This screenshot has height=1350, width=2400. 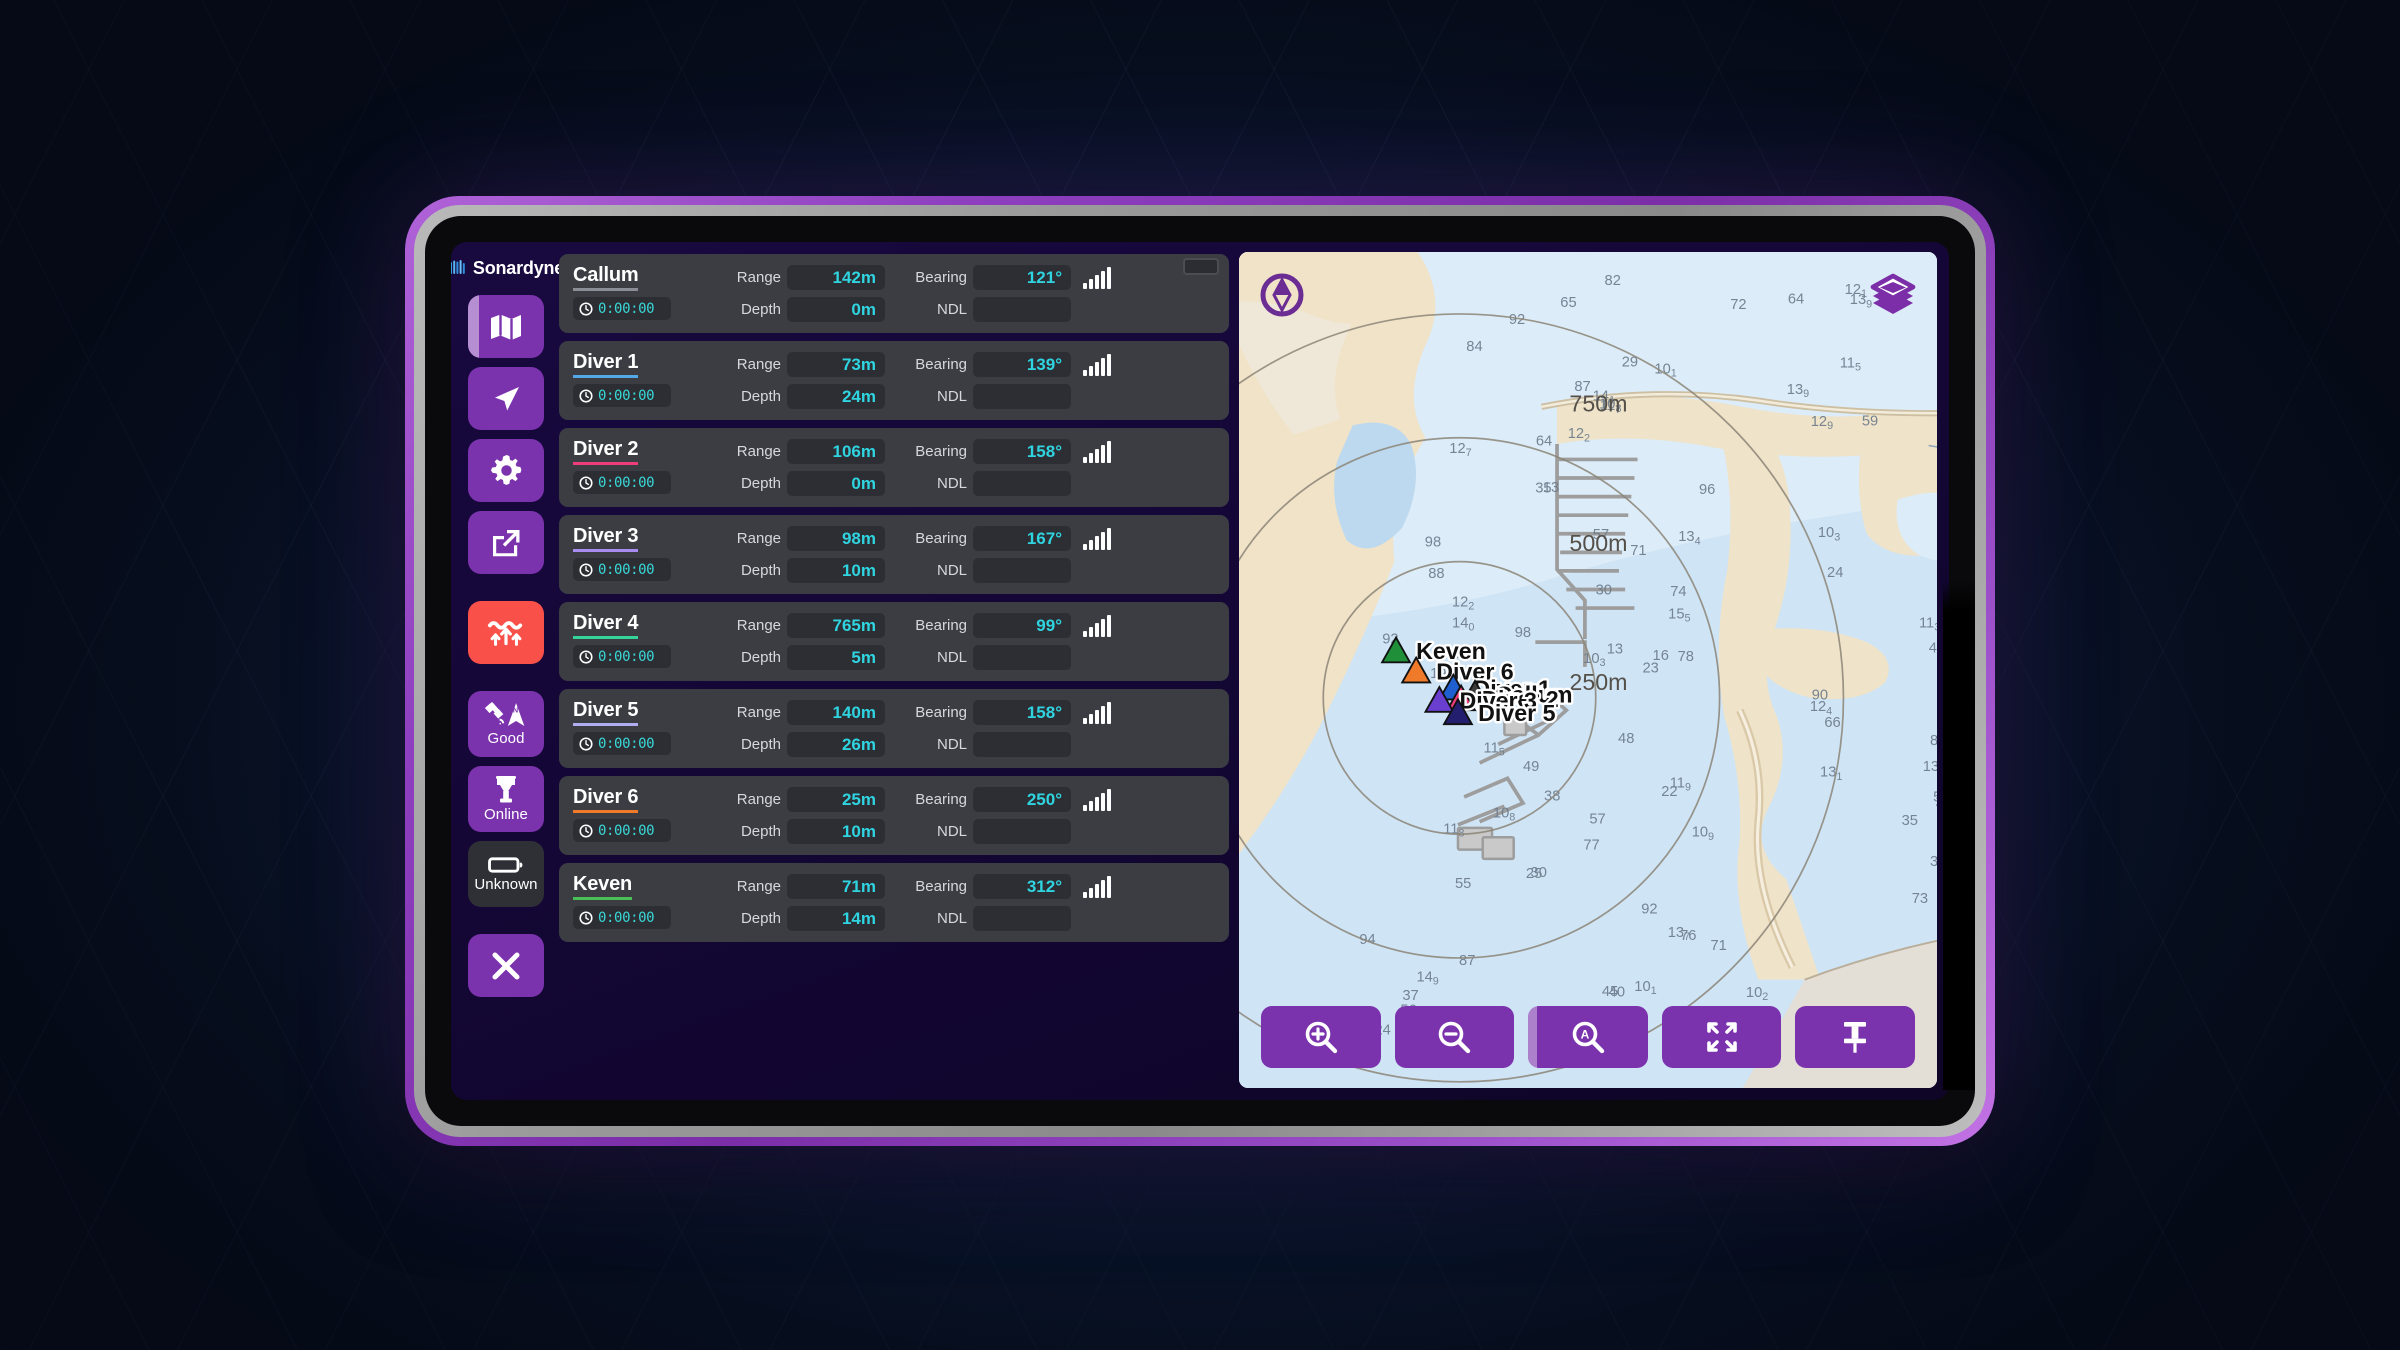 I want to click on range-ring-label-250: 250m, so click(x=1598, y=682).